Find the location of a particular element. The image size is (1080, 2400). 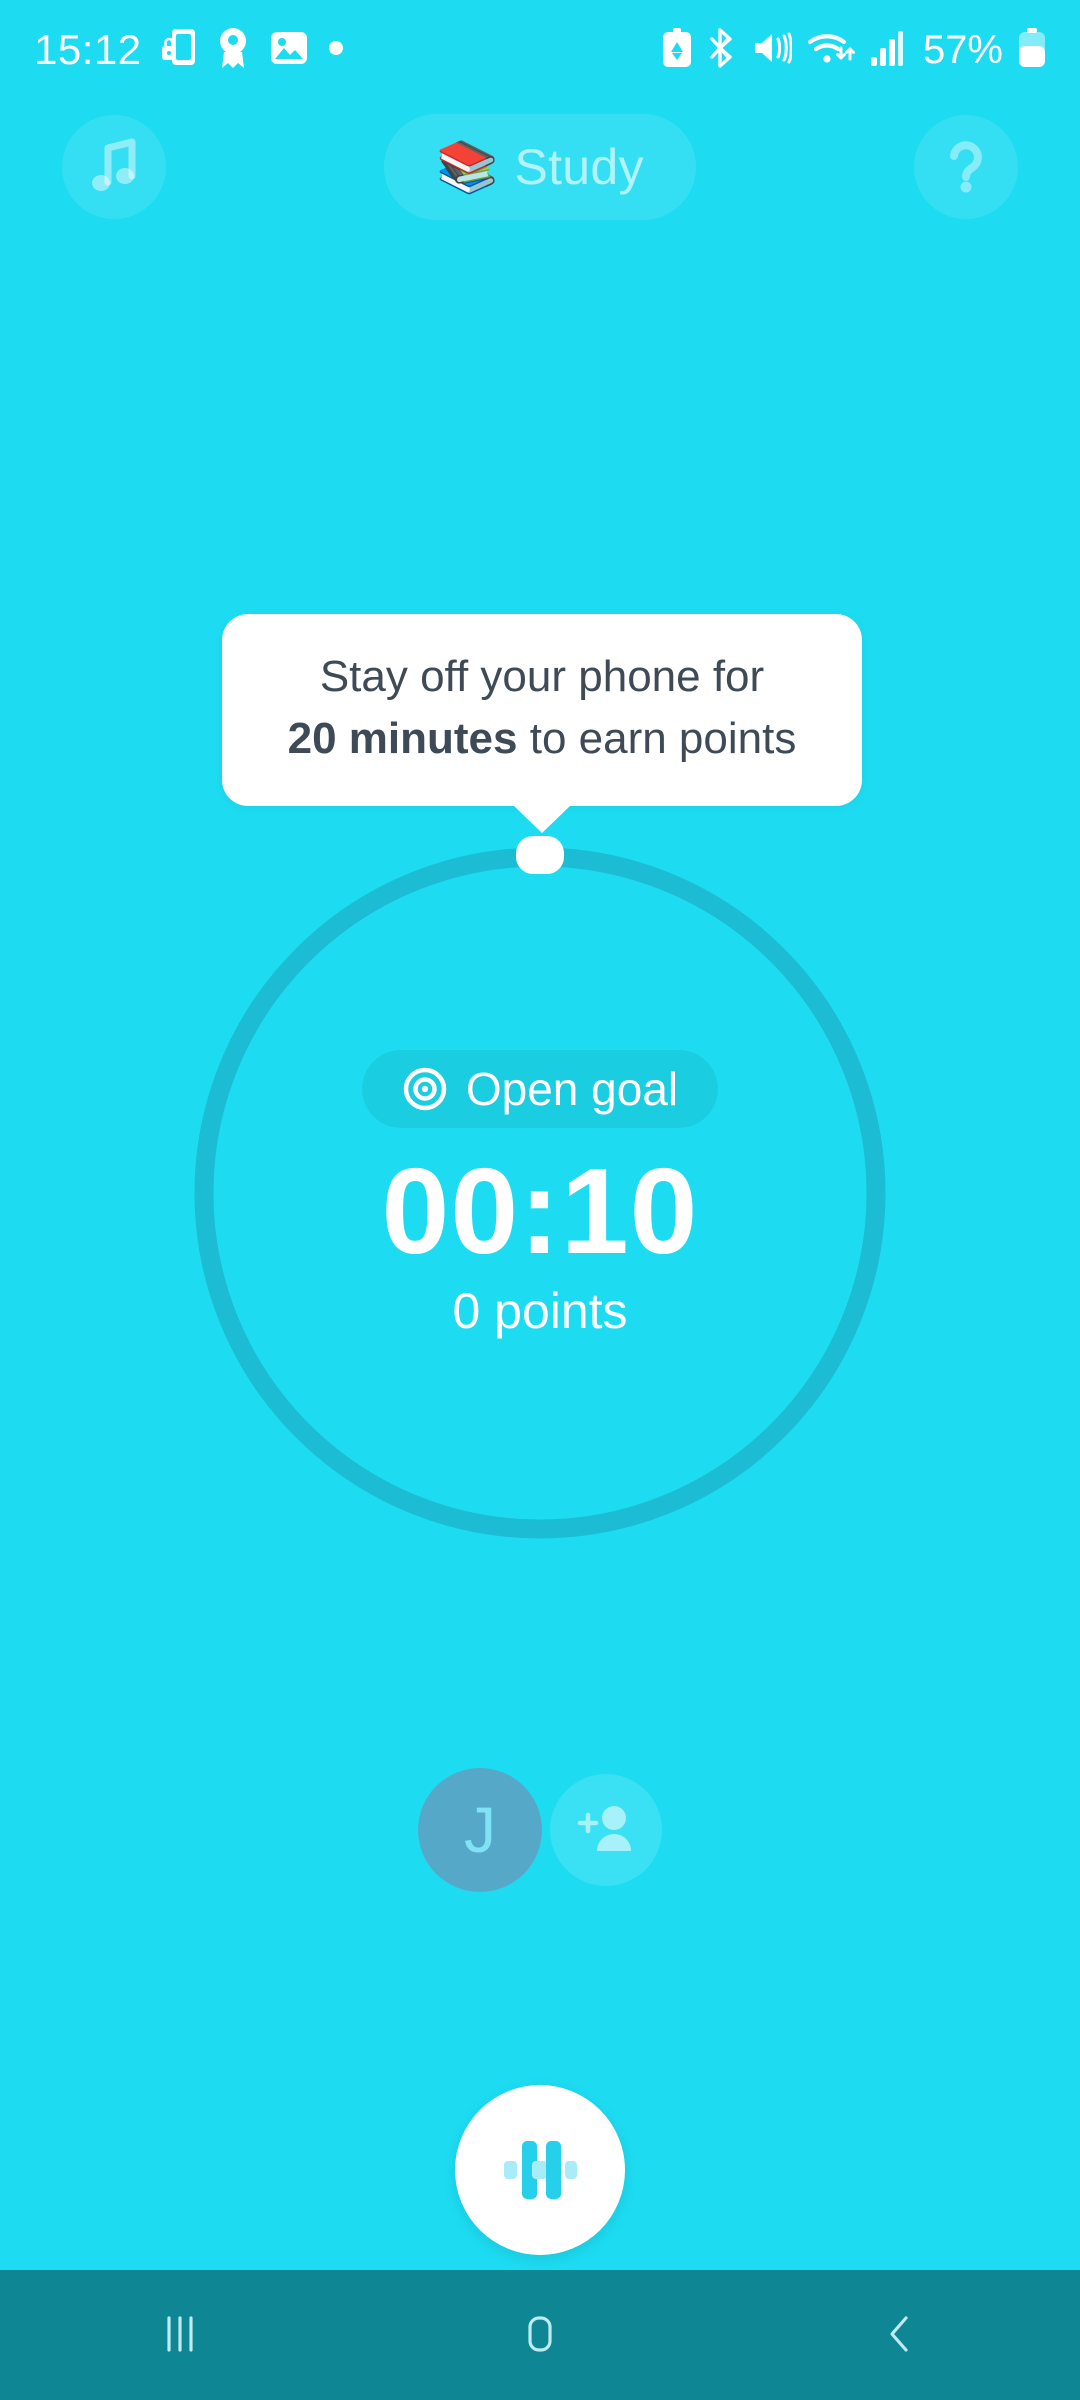

back-icon is located at coordinates (900, 2335).